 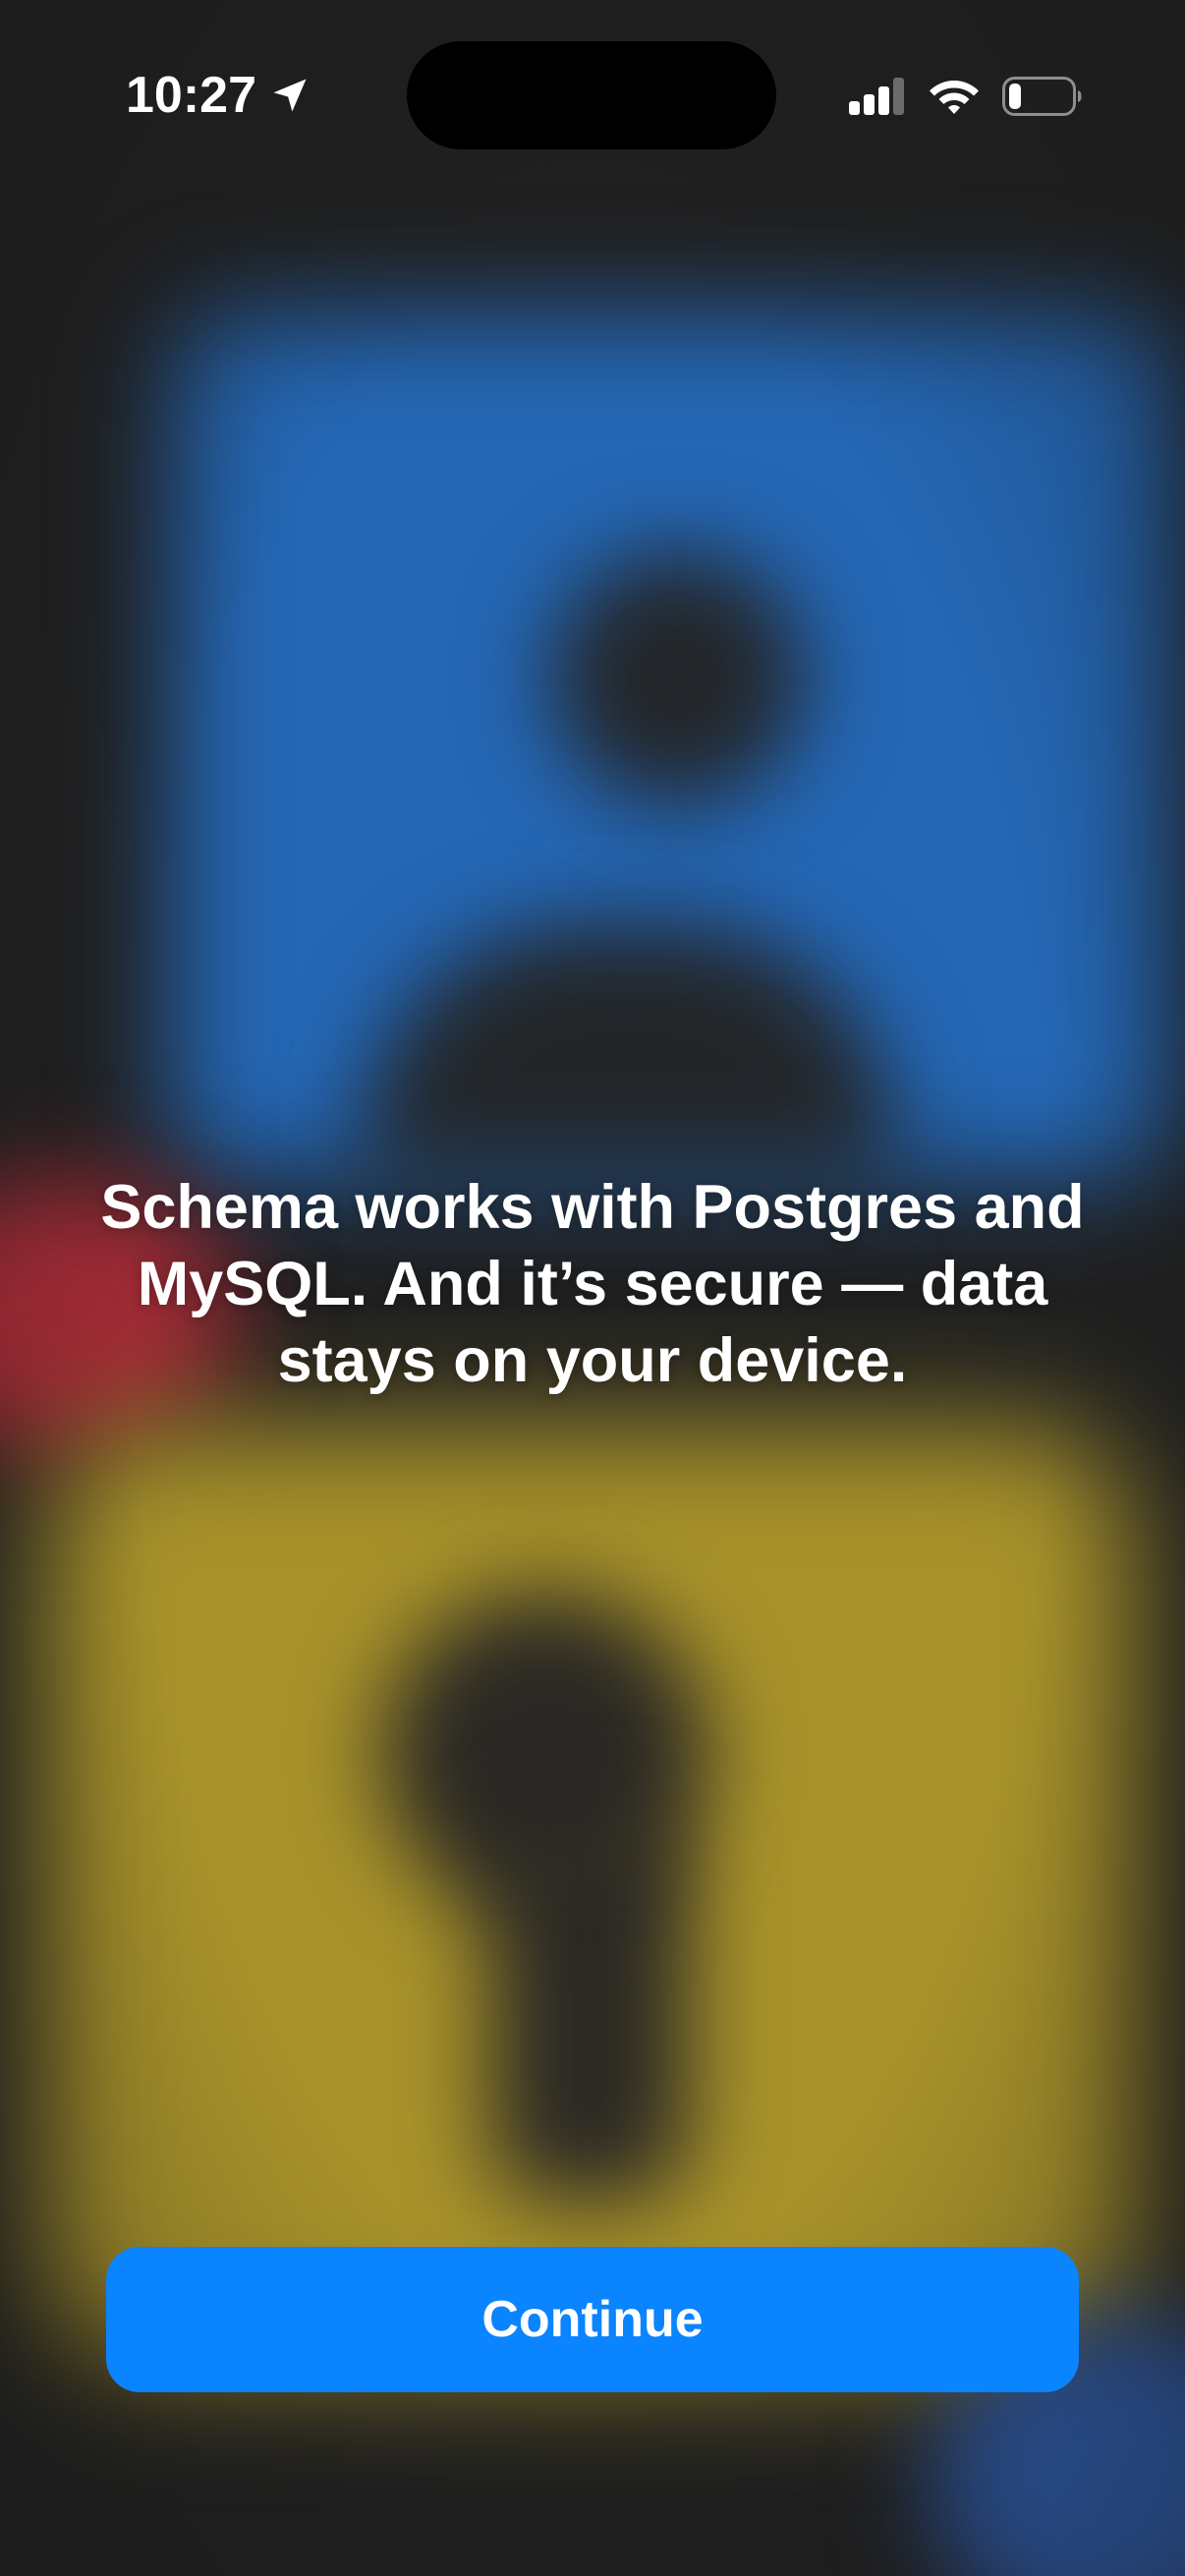 I want to click on status-bar: 10:27, so click(x=592, y=78).